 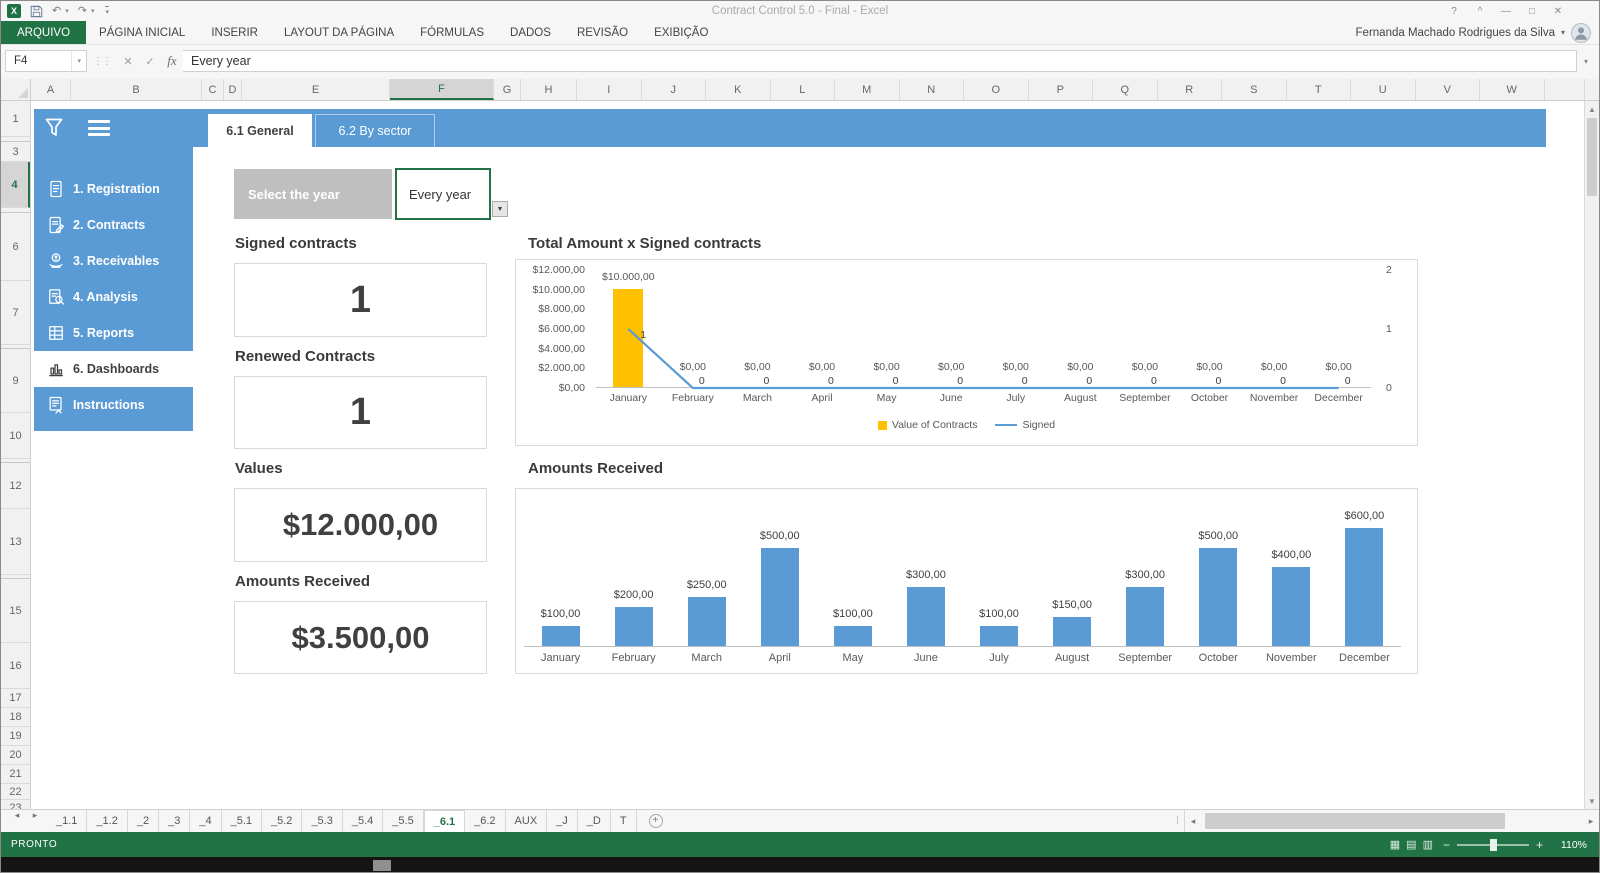 I want to click on sheet-tab-6-2: _6.2, so click(x=485, y=821).